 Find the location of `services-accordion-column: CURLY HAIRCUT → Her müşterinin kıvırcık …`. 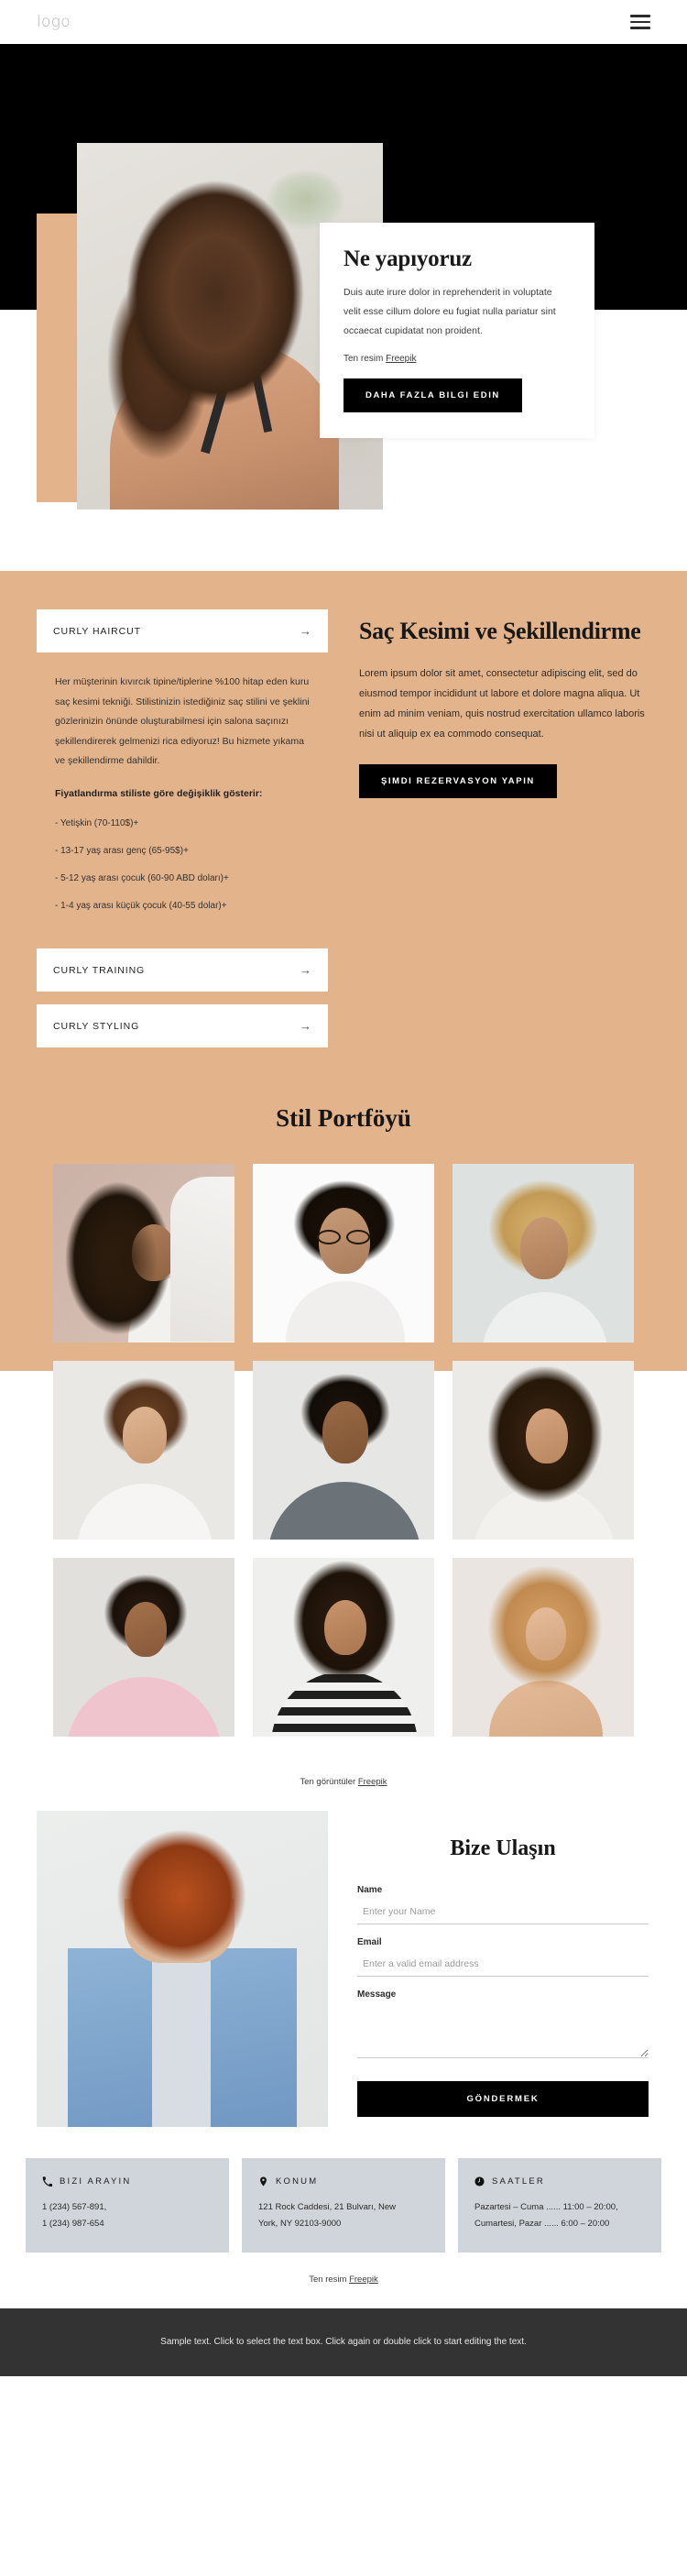

services-accordion-column: CURLY HAIRCUT → Her müşterinin kıvırcık … is located at coordinates (182, 834).